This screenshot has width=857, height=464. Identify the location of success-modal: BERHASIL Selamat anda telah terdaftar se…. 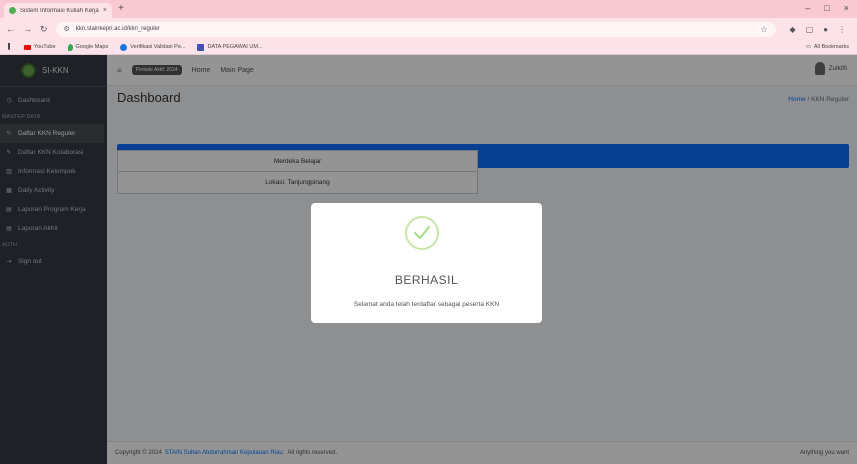
(426, 263).